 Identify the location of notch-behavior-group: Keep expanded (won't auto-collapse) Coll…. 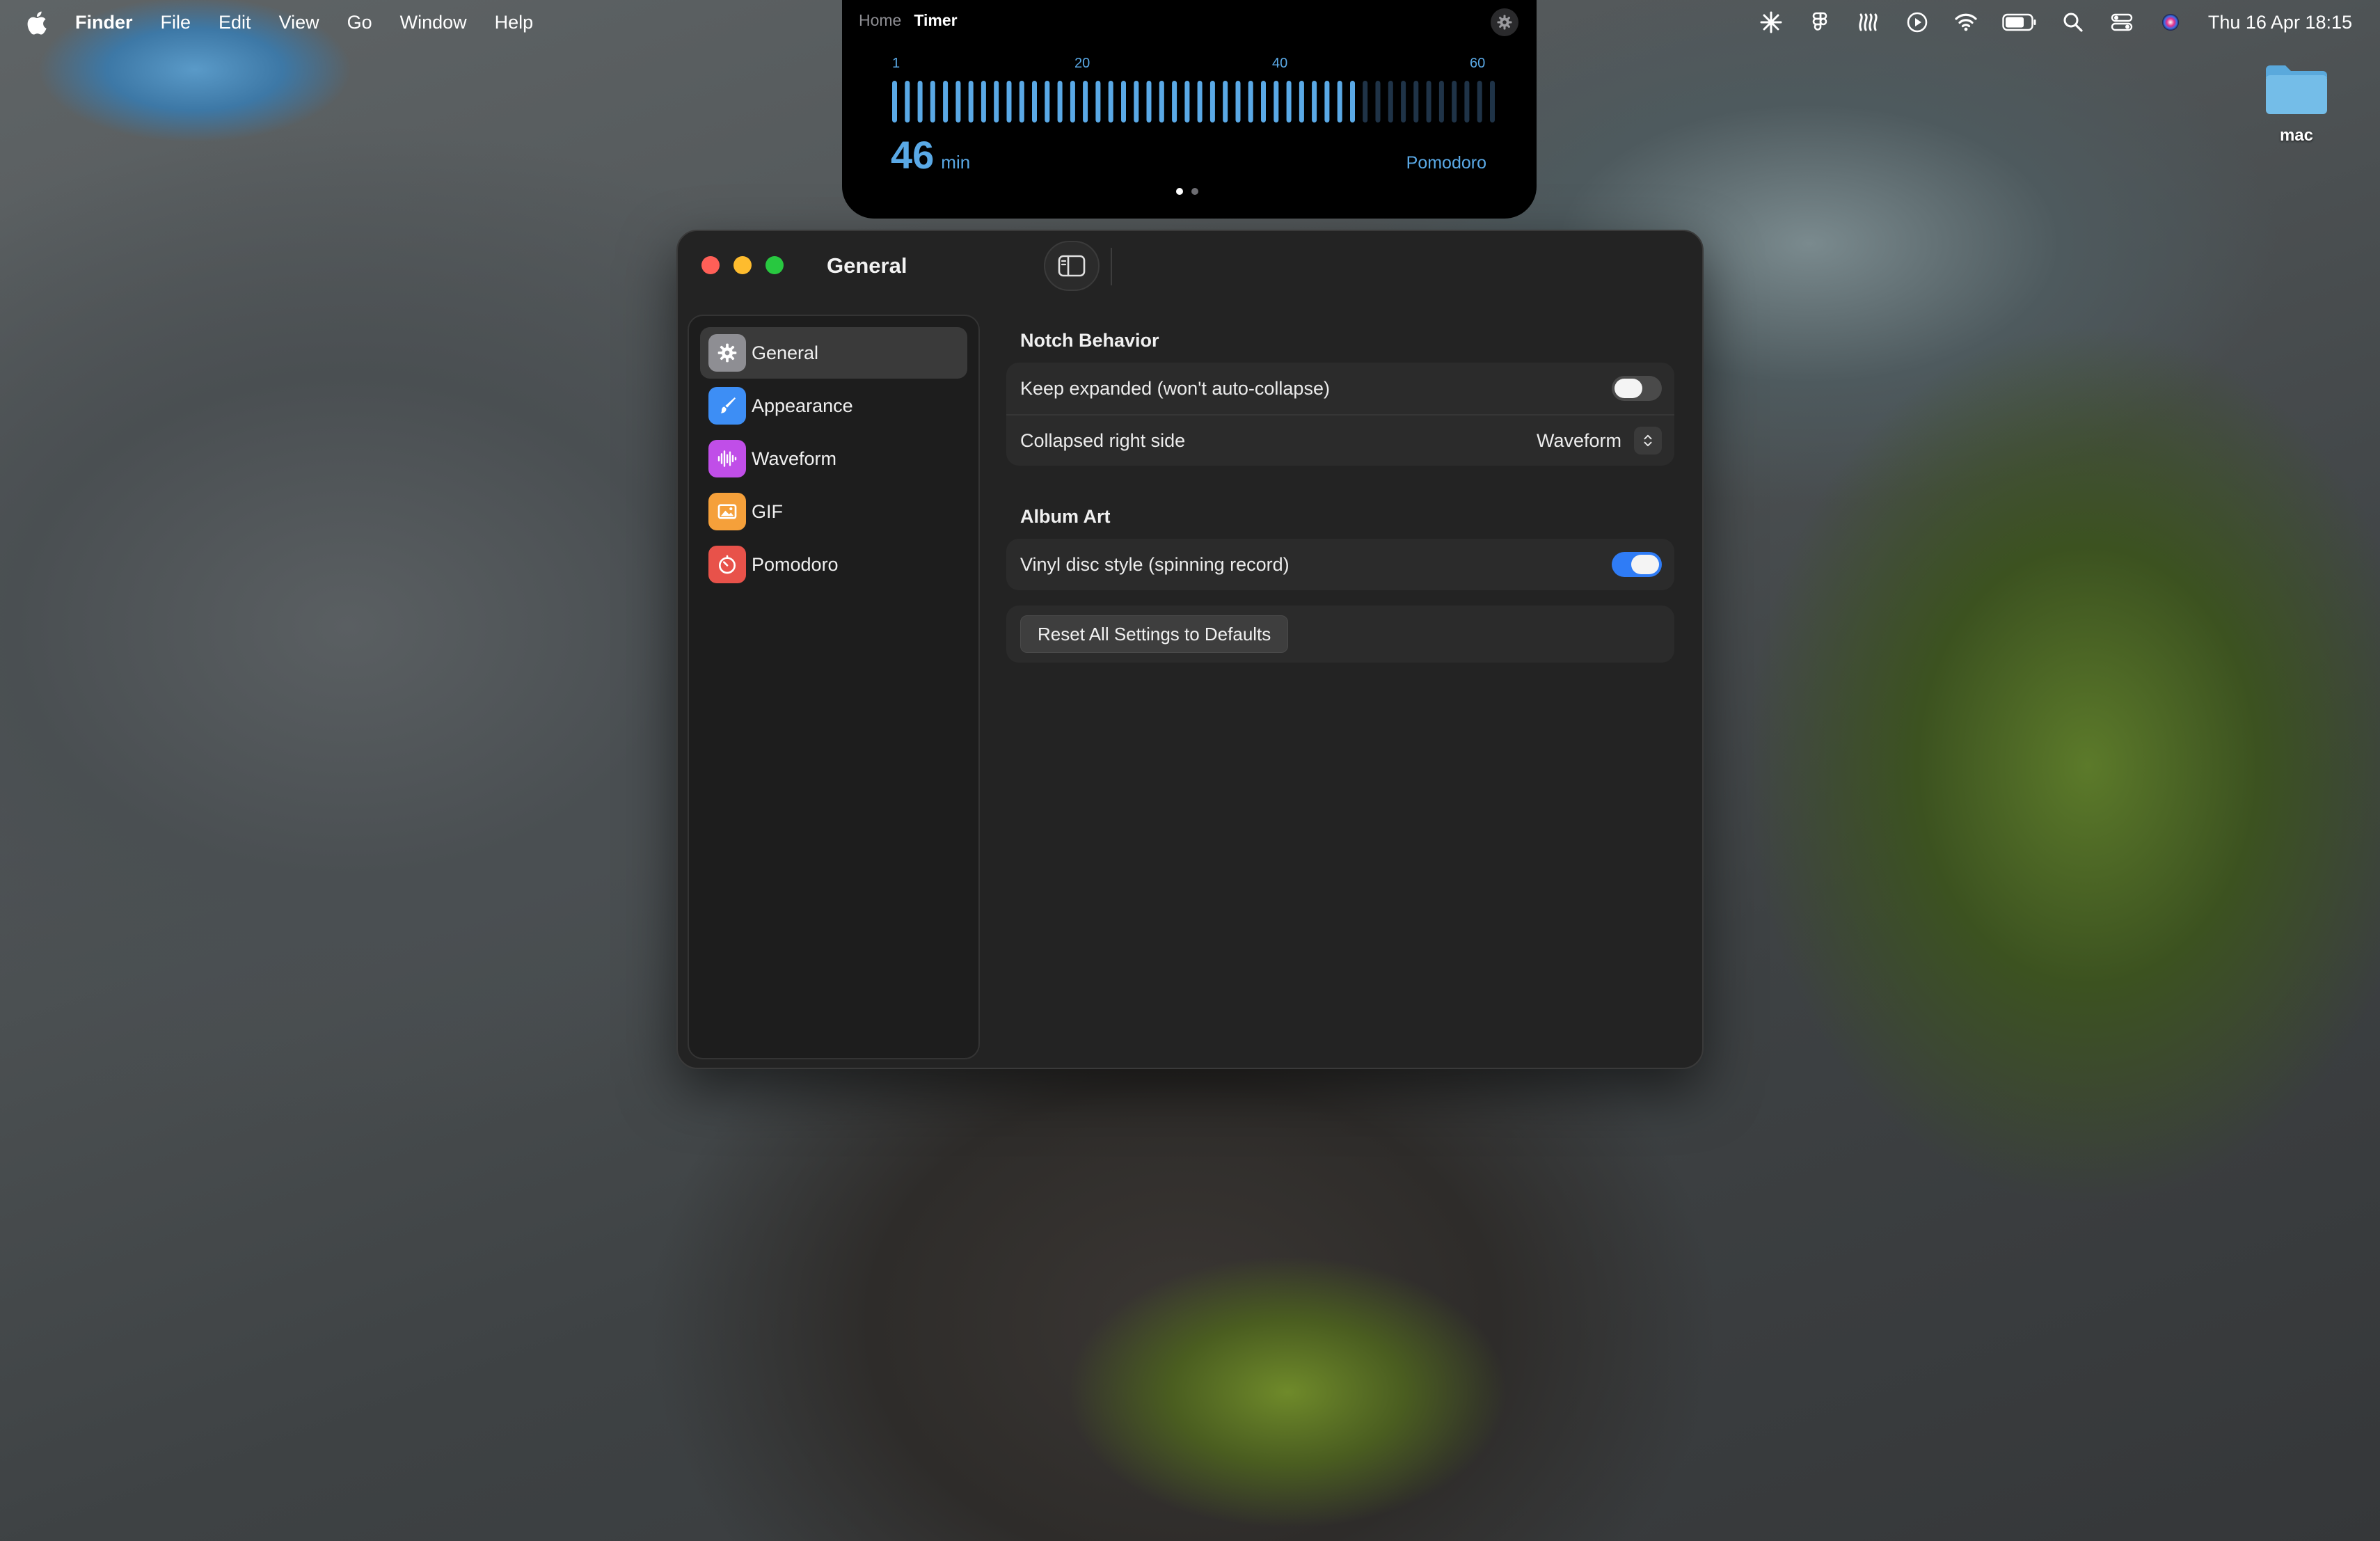
(1340, 414).